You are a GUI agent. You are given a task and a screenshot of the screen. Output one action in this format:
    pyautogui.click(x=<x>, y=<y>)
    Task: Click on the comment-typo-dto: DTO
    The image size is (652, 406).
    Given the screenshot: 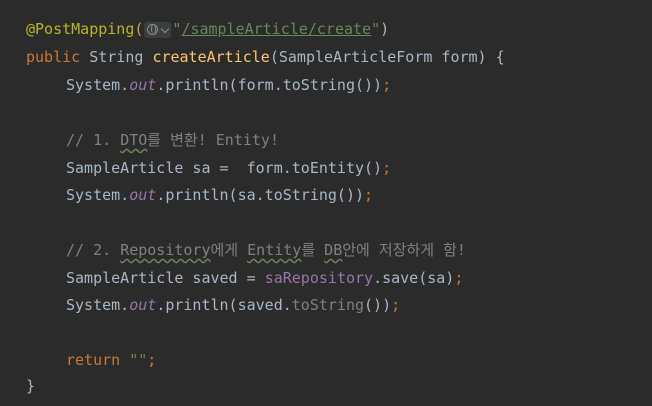 What is the action you would take?
    pyautogui.click(x=134, y=140)
    